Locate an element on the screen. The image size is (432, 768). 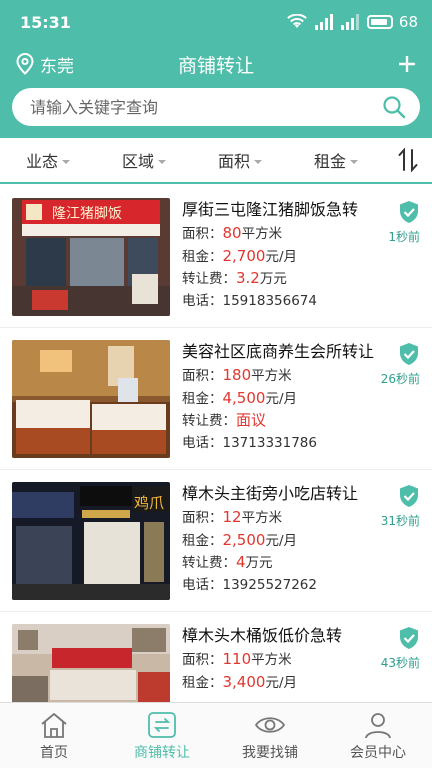
nav-home: 首页 is located at coordinates (54, 735).